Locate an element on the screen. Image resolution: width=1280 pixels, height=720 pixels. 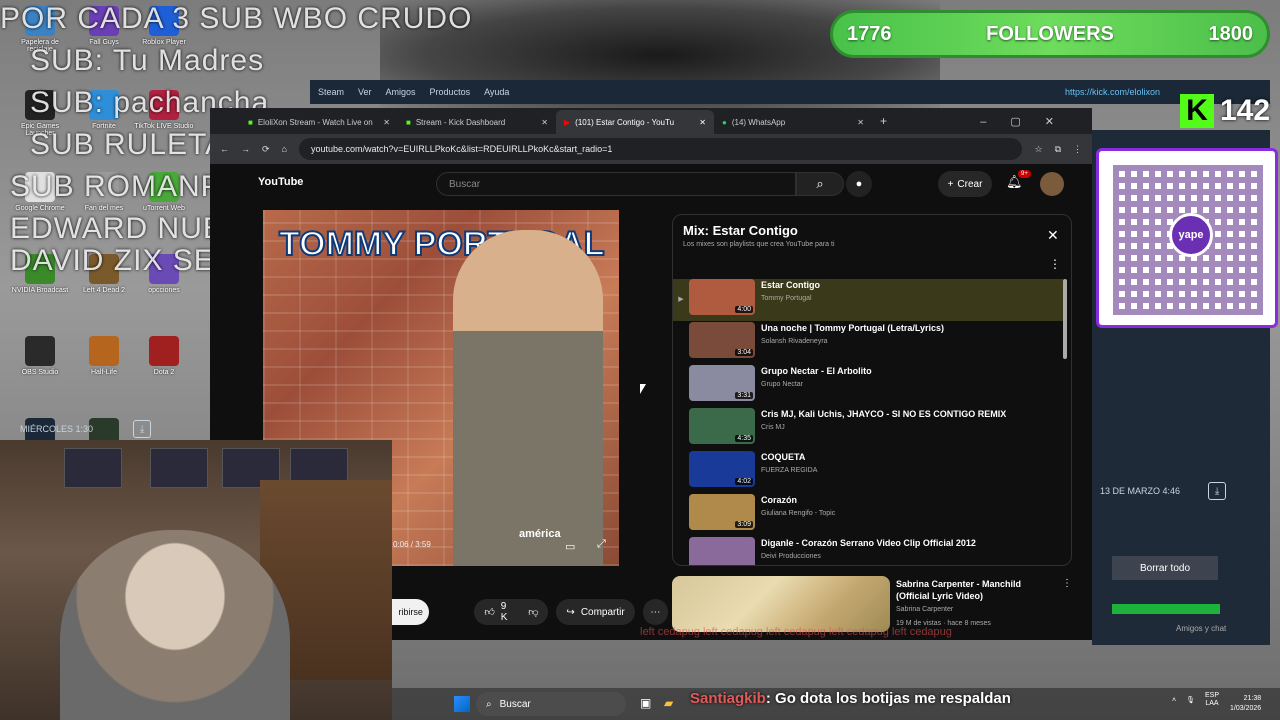
tab-kick-dashboard: ■ Stream - Kick Dashboard ✕ is located at coordinates (477, 122).